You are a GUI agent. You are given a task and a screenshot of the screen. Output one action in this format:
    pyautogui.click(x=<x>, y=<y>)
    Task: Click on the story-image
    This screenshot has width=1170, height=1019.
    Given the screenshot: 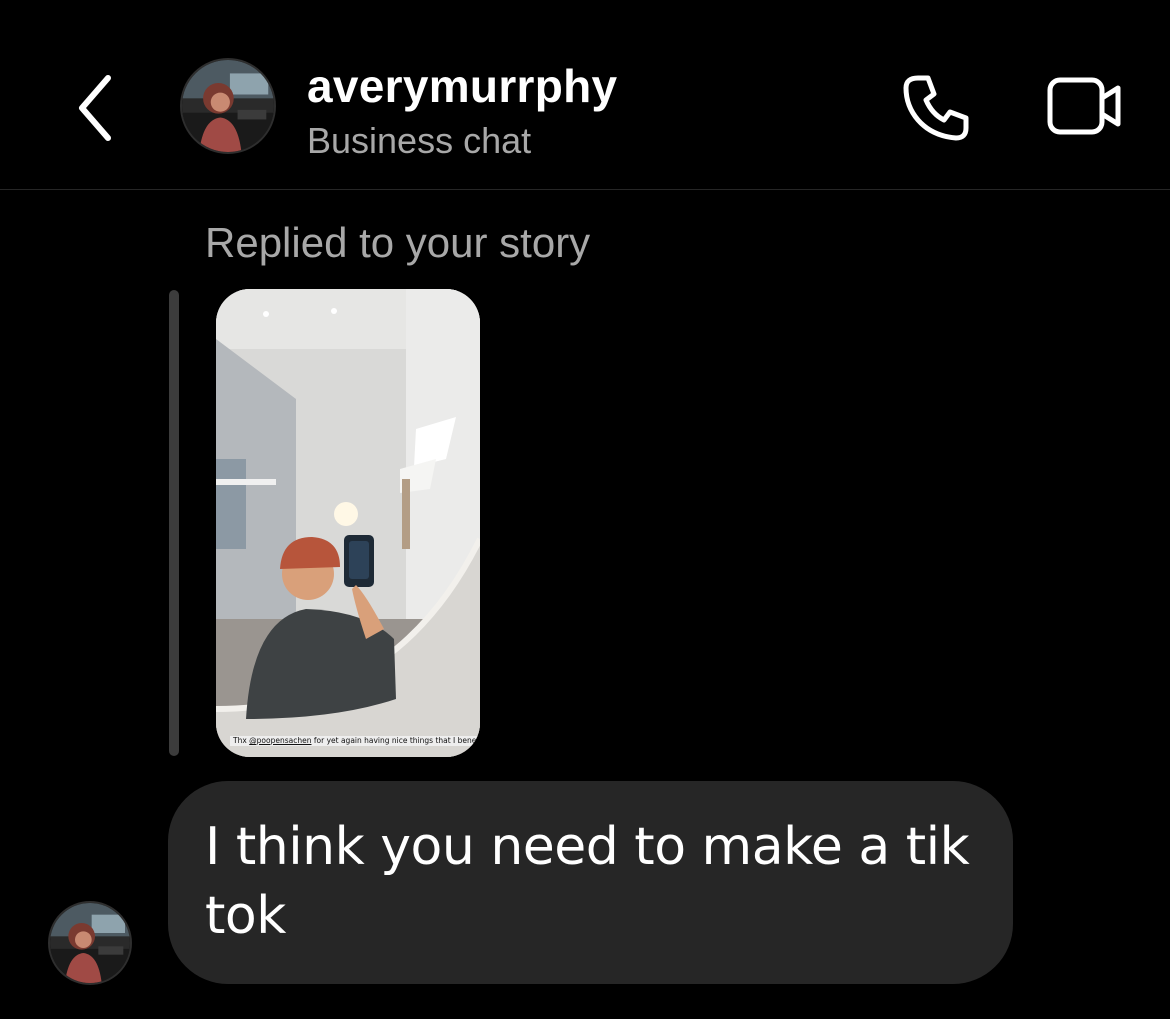 What is the action you would take?
    pyautogui.click(x=348, y=523)
    